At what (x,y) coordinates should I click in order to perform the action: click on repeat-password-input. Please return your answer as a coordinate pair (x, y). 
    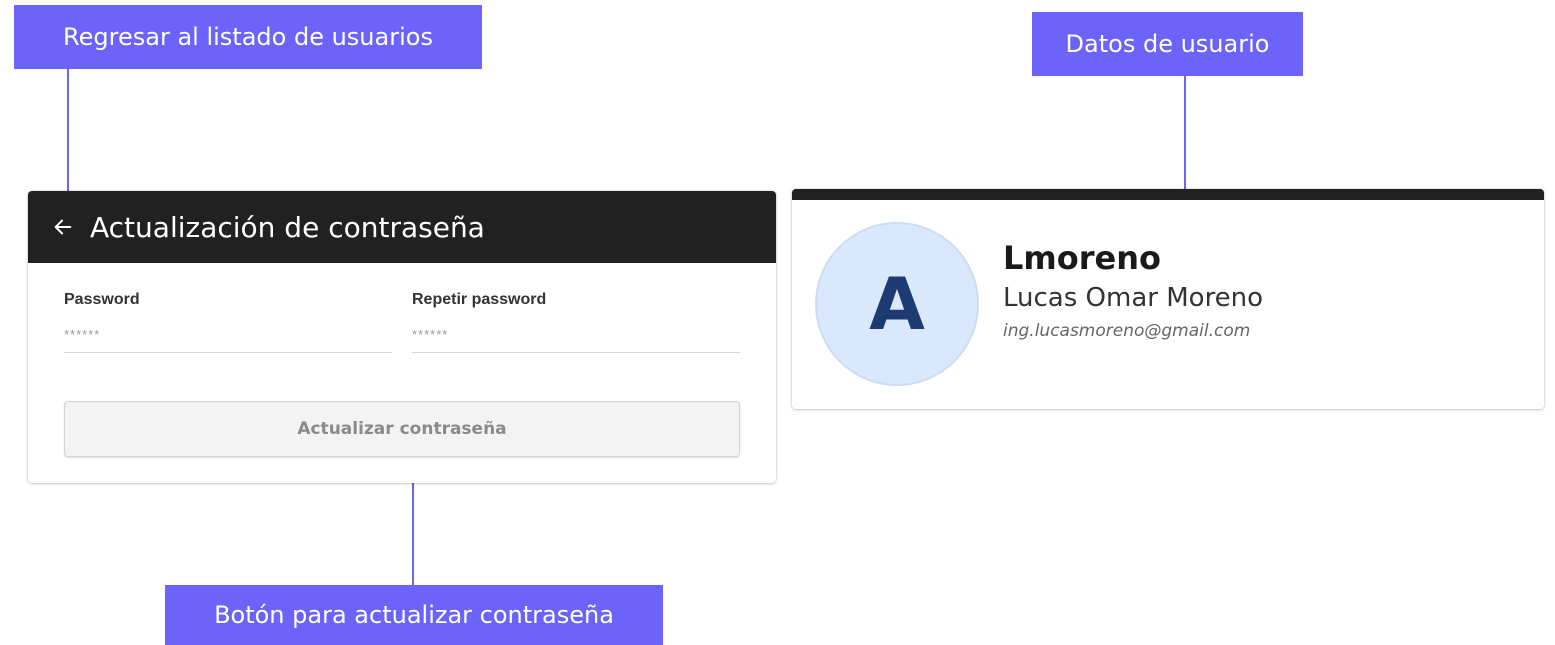
    Looking at the image, I should click on (576, 339).